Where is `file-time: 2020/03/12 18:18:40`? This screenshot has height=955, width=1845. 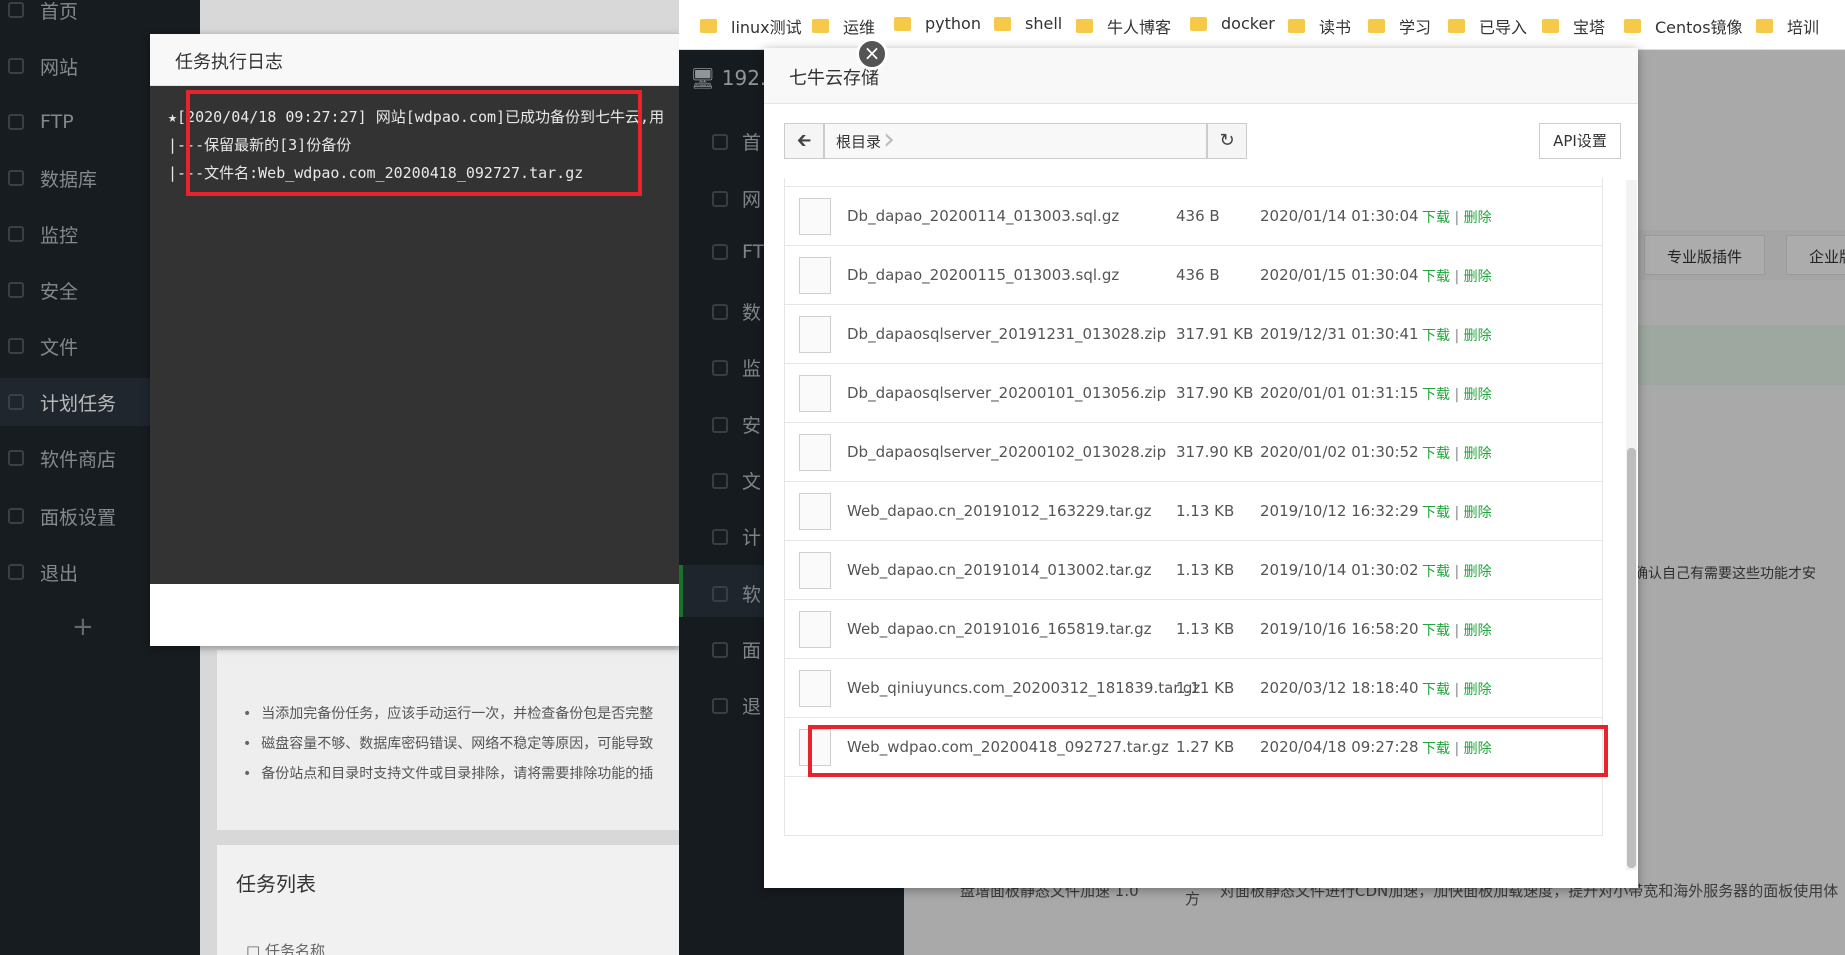
file-time: 2020/03/12 18:18:40 is located at coordinates (1339, 688).